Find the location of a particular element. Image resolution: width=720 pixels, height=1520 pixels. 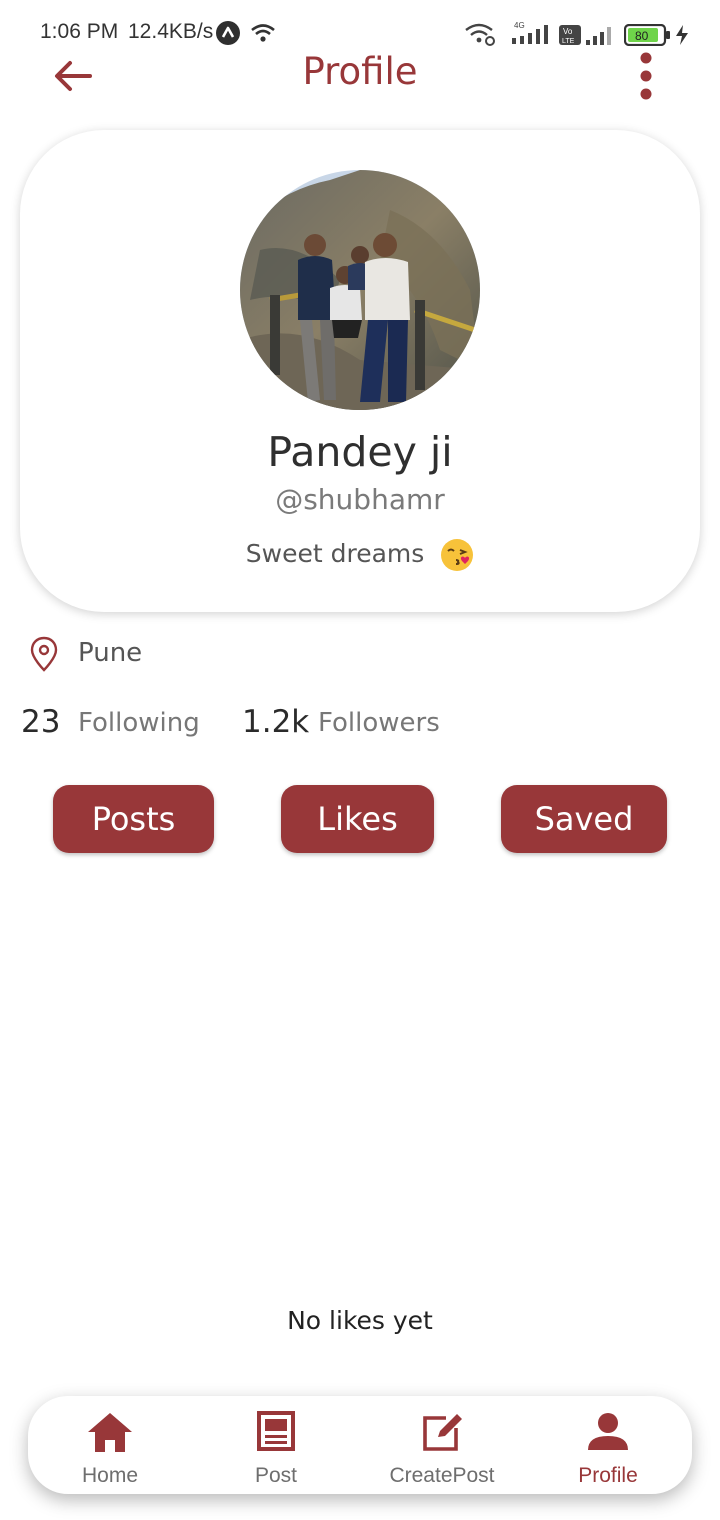

empty-state-message: No likes yet is located at coordinates (360, 1320).